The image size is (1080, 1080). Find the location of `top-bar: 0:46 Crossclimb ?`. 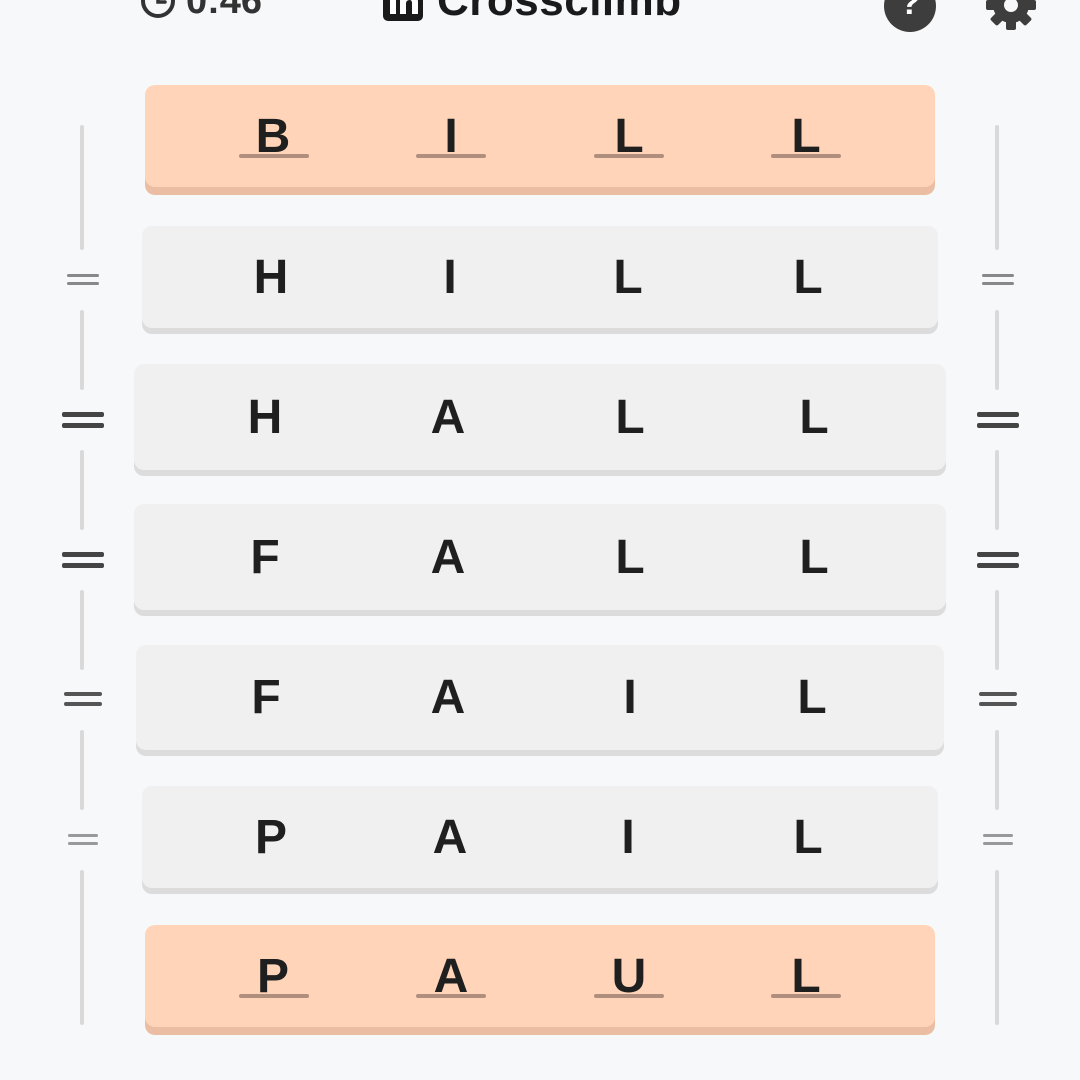

top-bar: 0:46 Crossclimb ? is located at coordinates (540, 30).